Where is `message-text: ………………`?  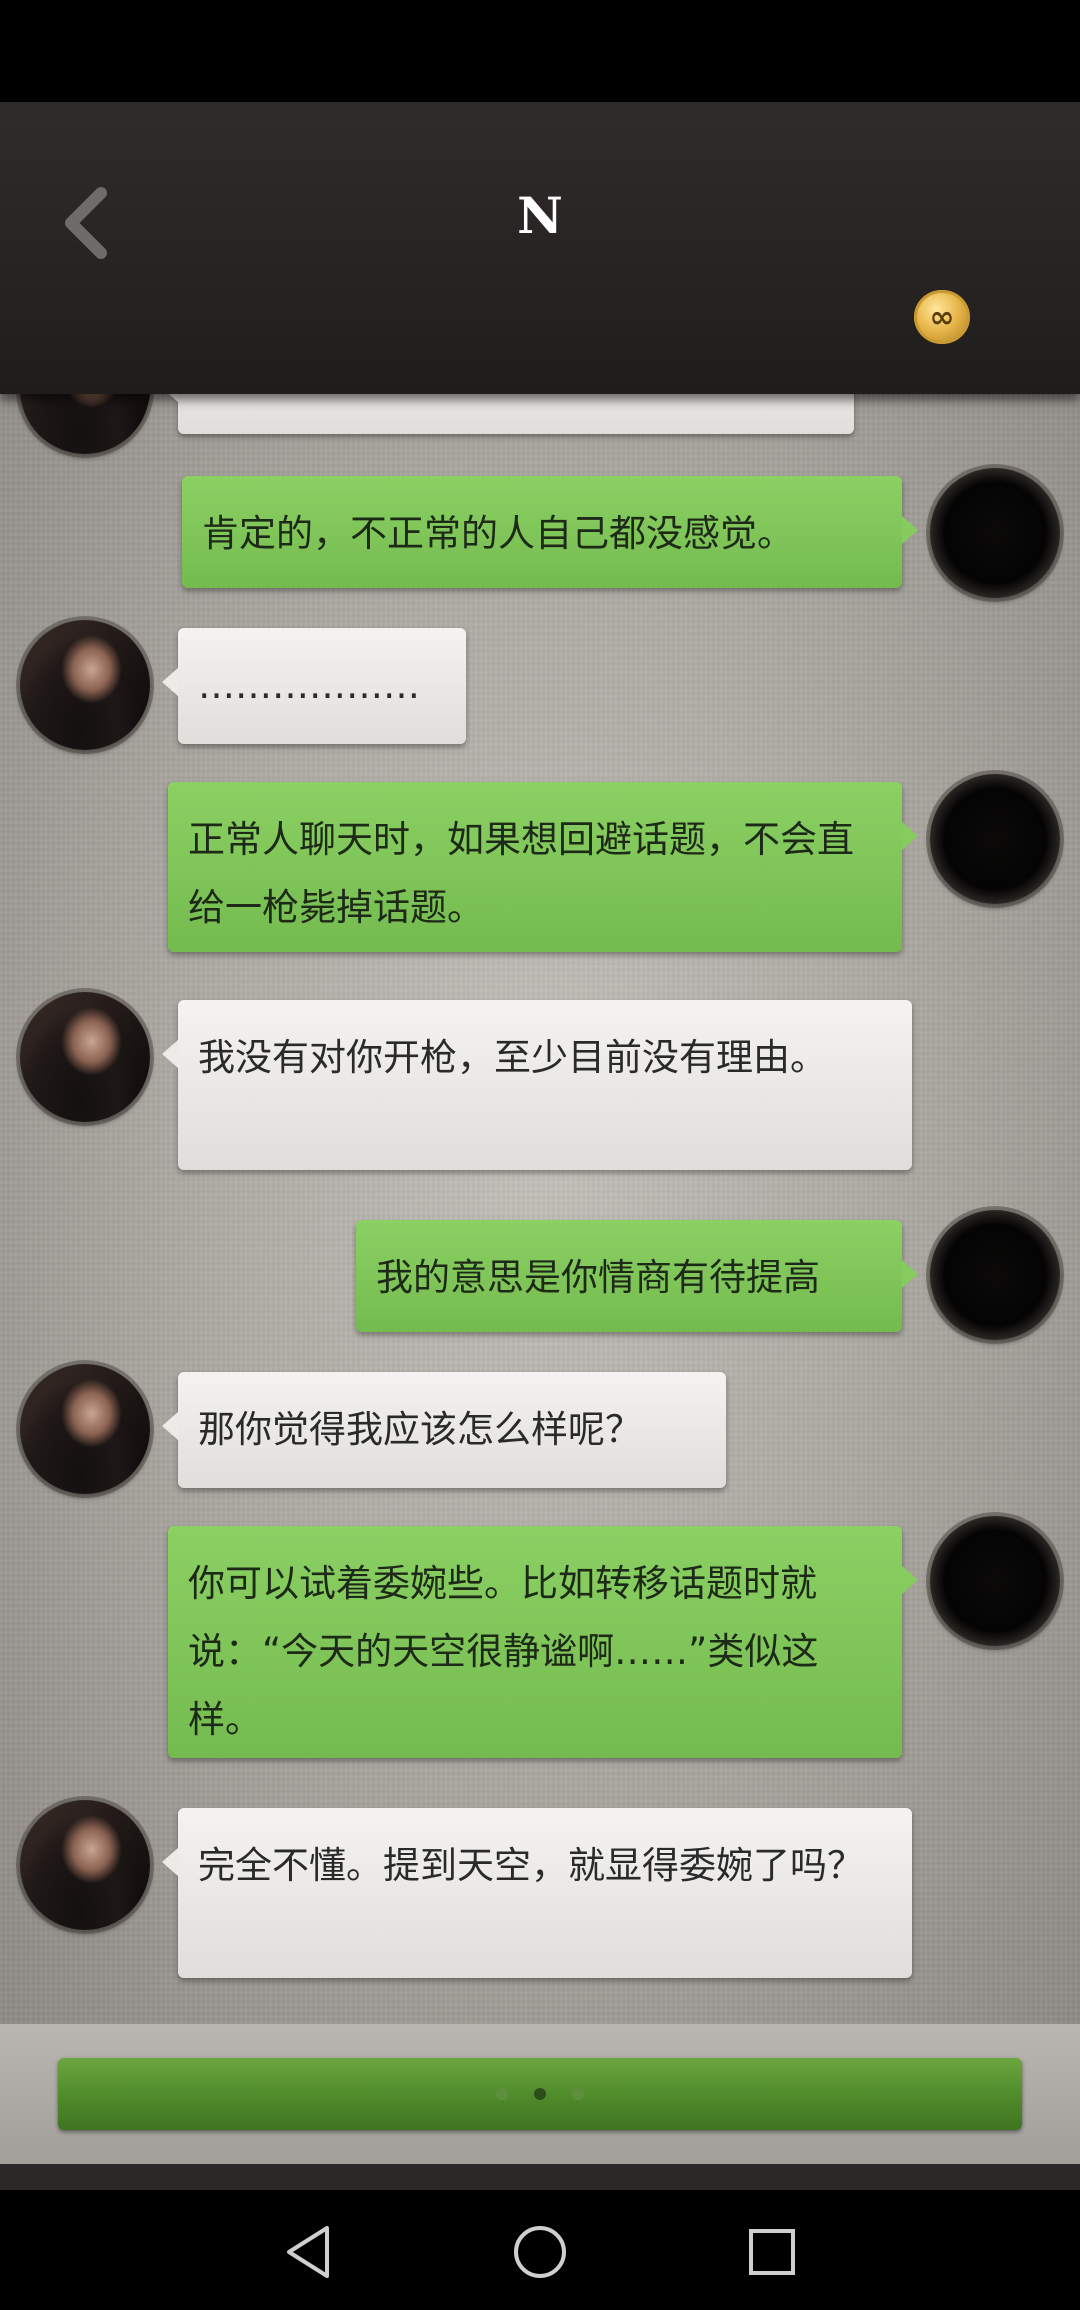 message-text: ……………… is located at coordinates (309, 685).